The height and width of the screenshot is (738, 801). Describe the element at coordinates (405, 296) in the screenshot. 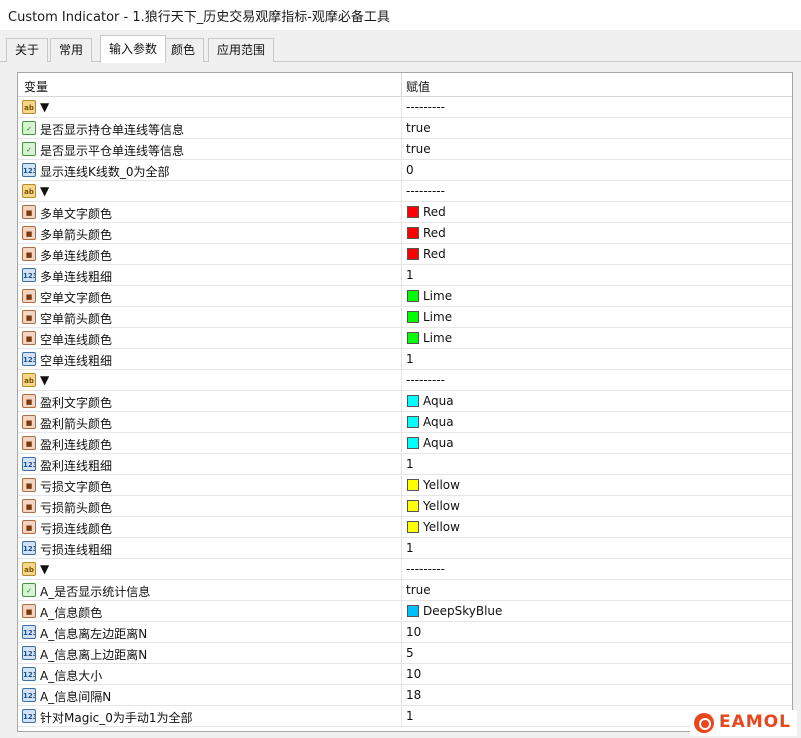

I see `table-row: ■ 空单文字颜色 Lime` at that location.